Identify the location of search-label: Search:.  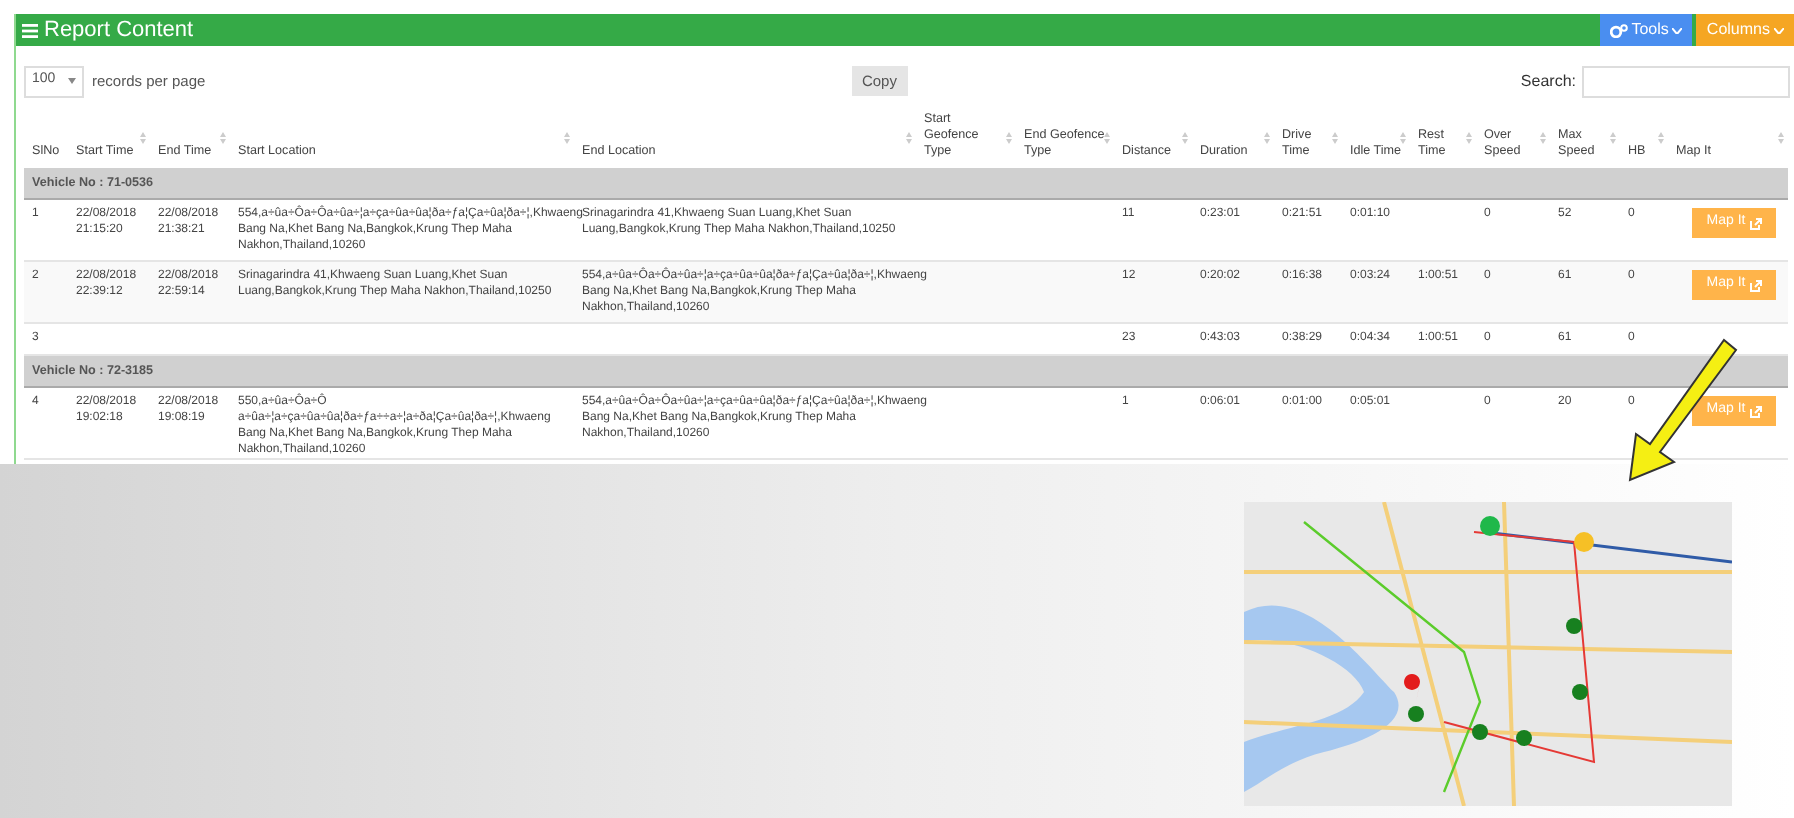
(1548, 81).